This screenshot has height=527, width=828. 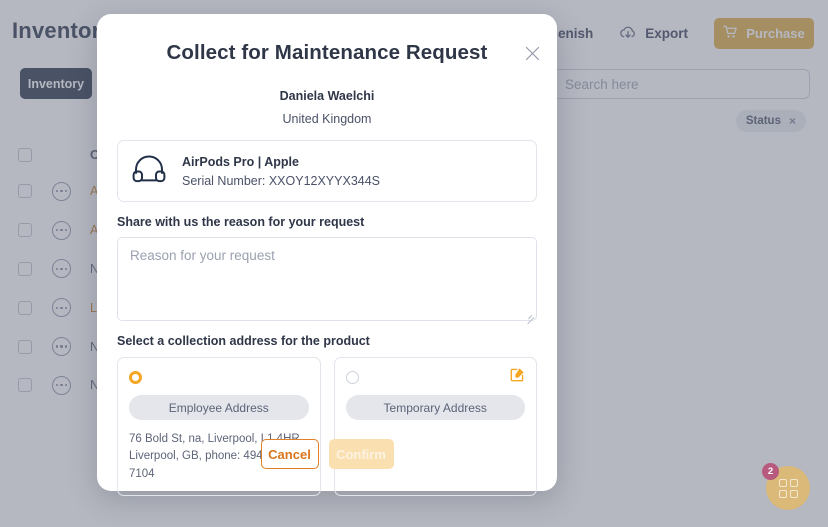 I want to click on confirm-button: Confirm, so click(x=361, y=454).